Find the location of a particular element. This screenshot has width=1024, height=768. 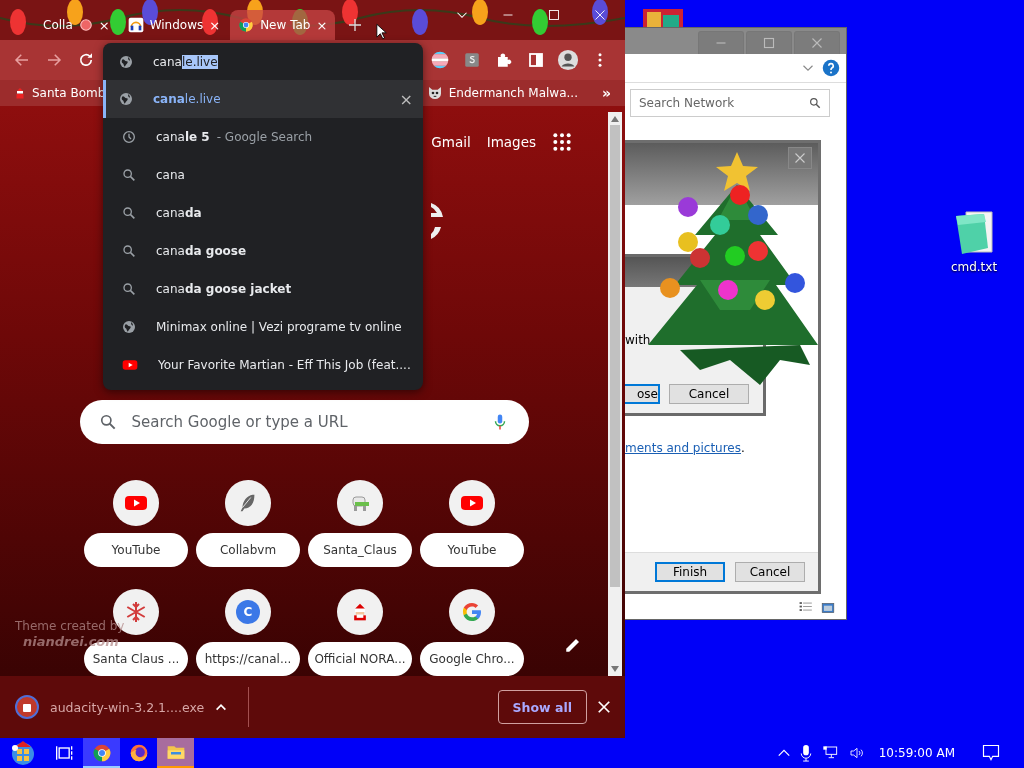

microphone-icon is located at coordinates (805, 753).